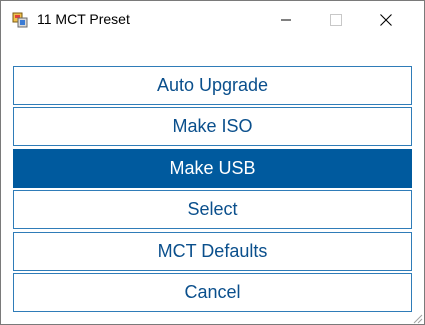  What do you see at coordinates (83, 19) in the screenshot?
I see `window-title: 11 MCT Preset` at bounding box center [83, 19].